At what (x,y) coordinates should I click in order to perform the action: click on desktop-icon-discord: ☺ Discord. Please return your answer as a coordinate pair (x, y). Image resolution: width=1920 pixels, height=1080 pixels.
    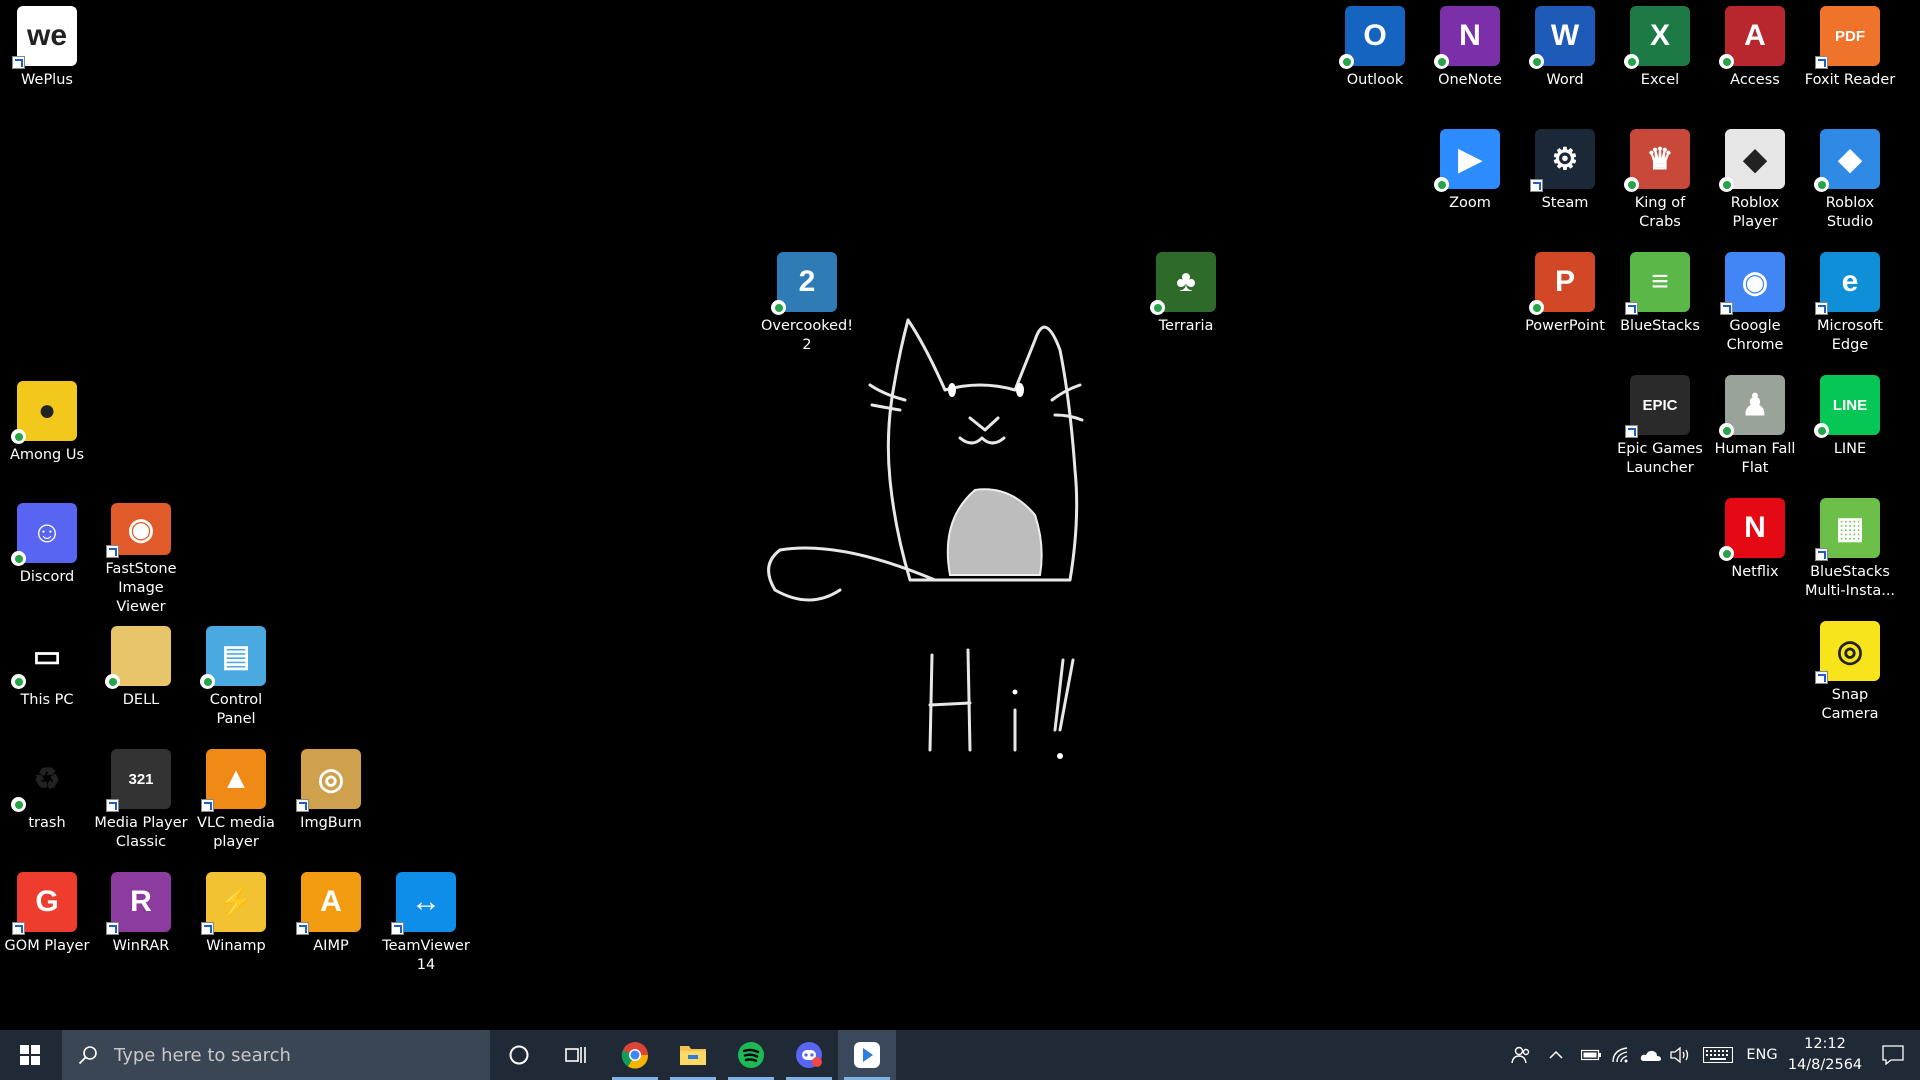
    Looking at the image, I should click on (47, 557).